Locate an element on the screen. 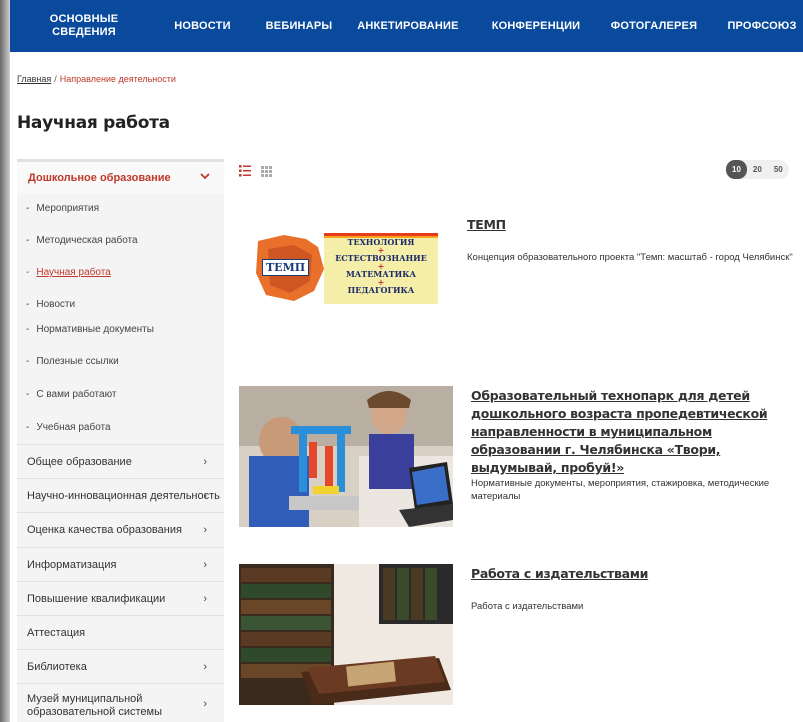  sidebar-subitem-methodical: - Методическая работа is located at coordinates (82, 240).